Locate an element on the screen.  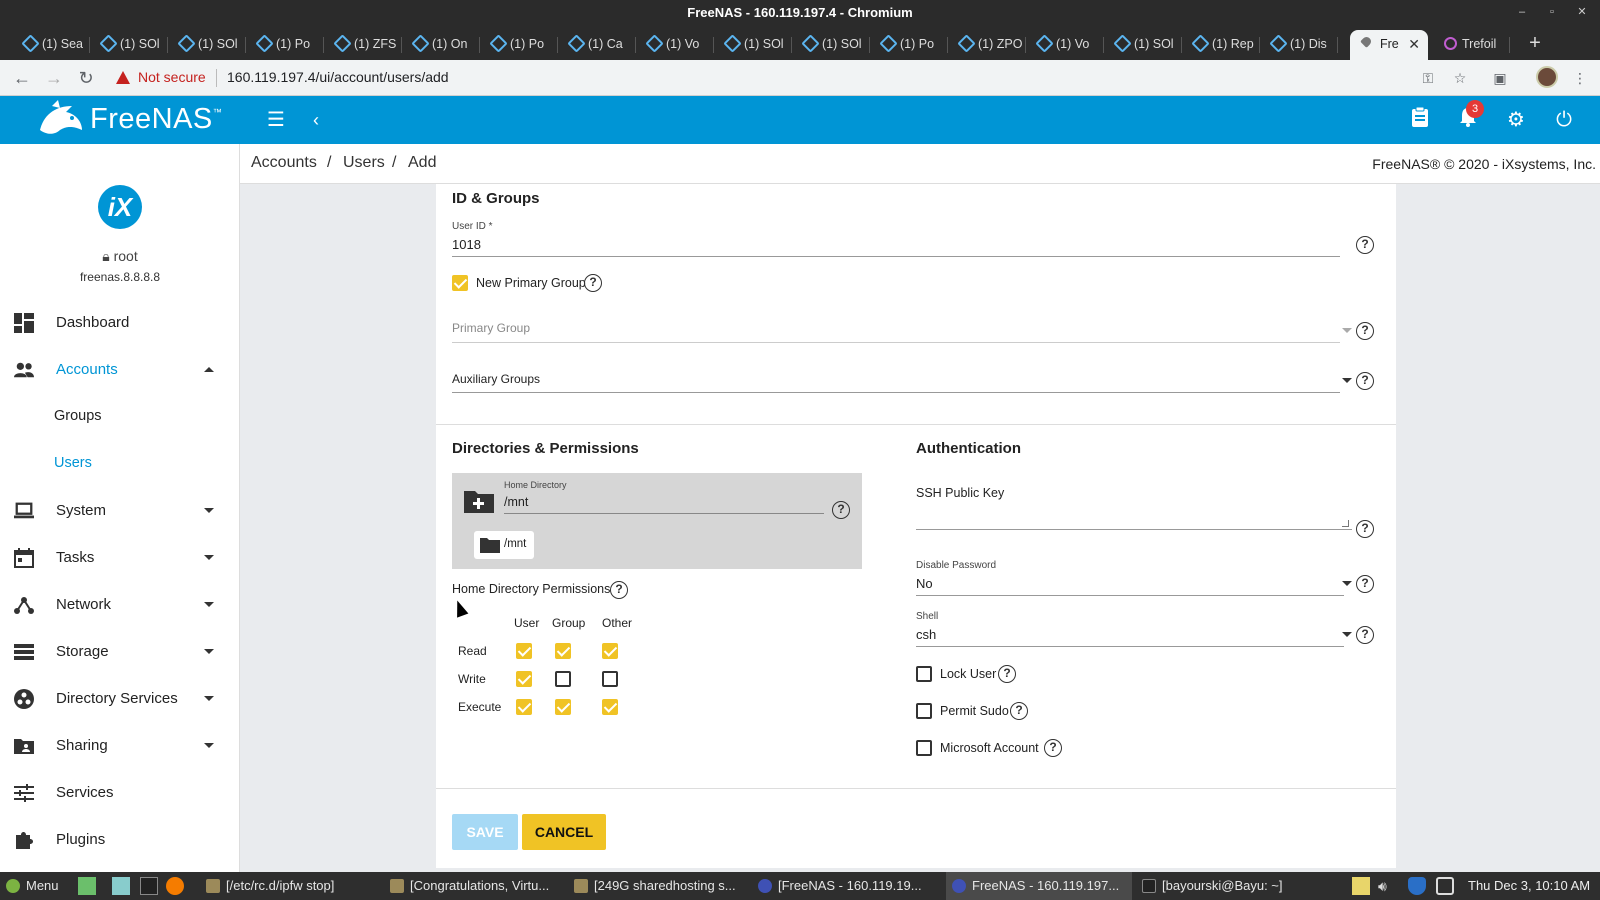
folder-chip: /mnt is located at coordinates (504, 545).